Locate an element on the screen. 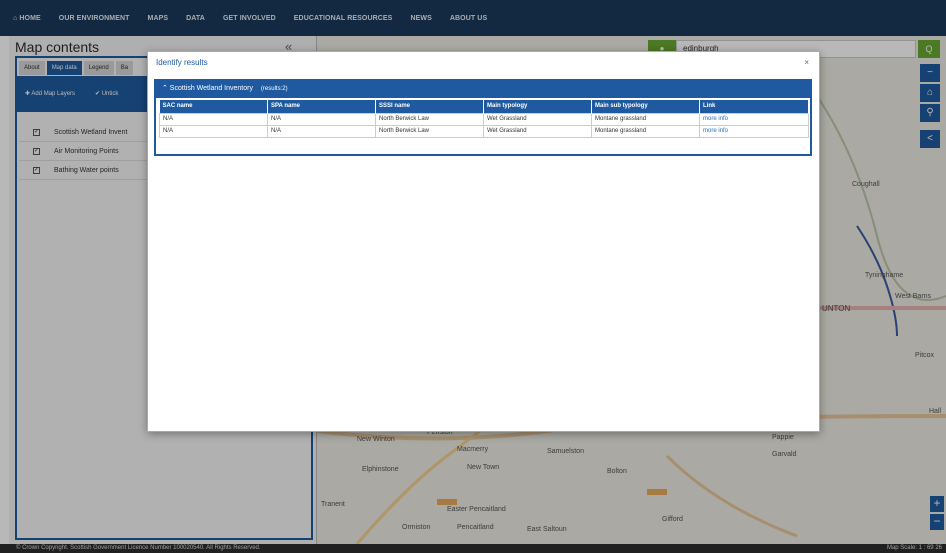 Image resolution: width=946 pixels, height=553 pixels. column-header: Main typology is located at coordinates (537, 106).